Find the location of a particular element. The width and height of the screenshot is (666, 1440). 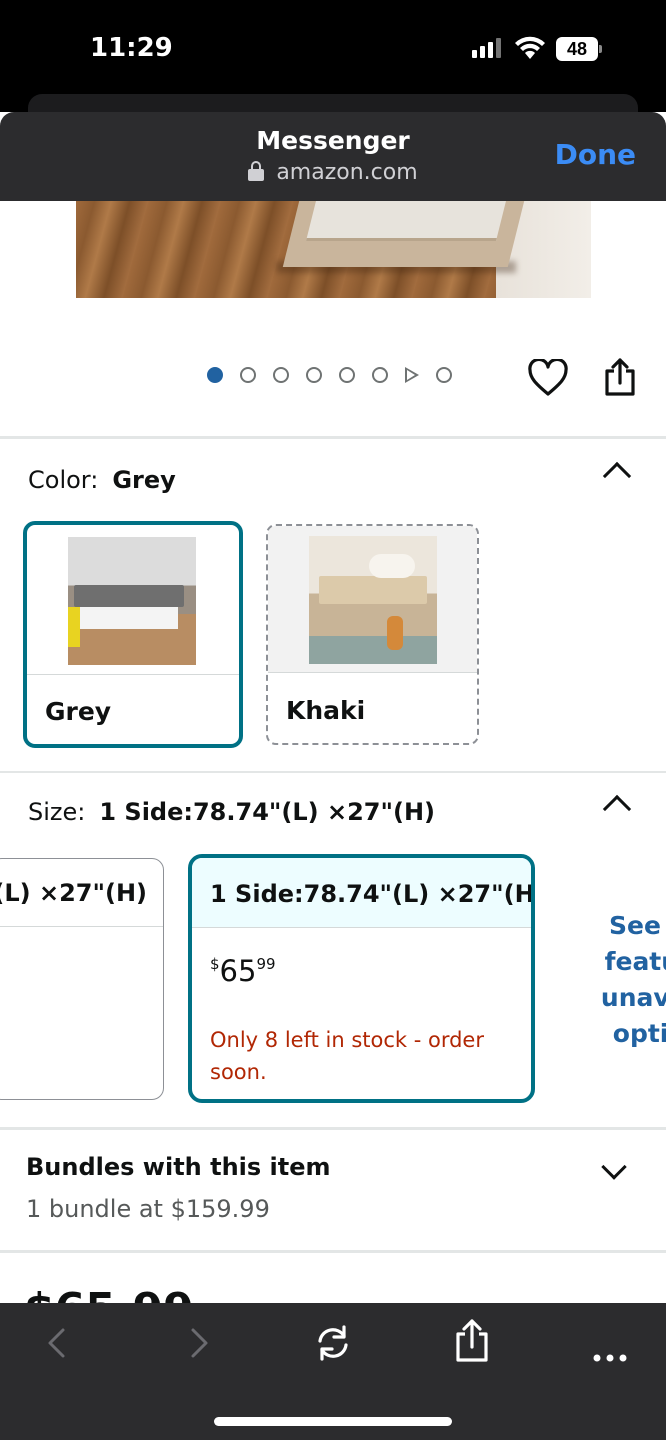

size-label: Size: 1 Side:78.74"(L) ×27"(H) is located at coordinates (232, 812).